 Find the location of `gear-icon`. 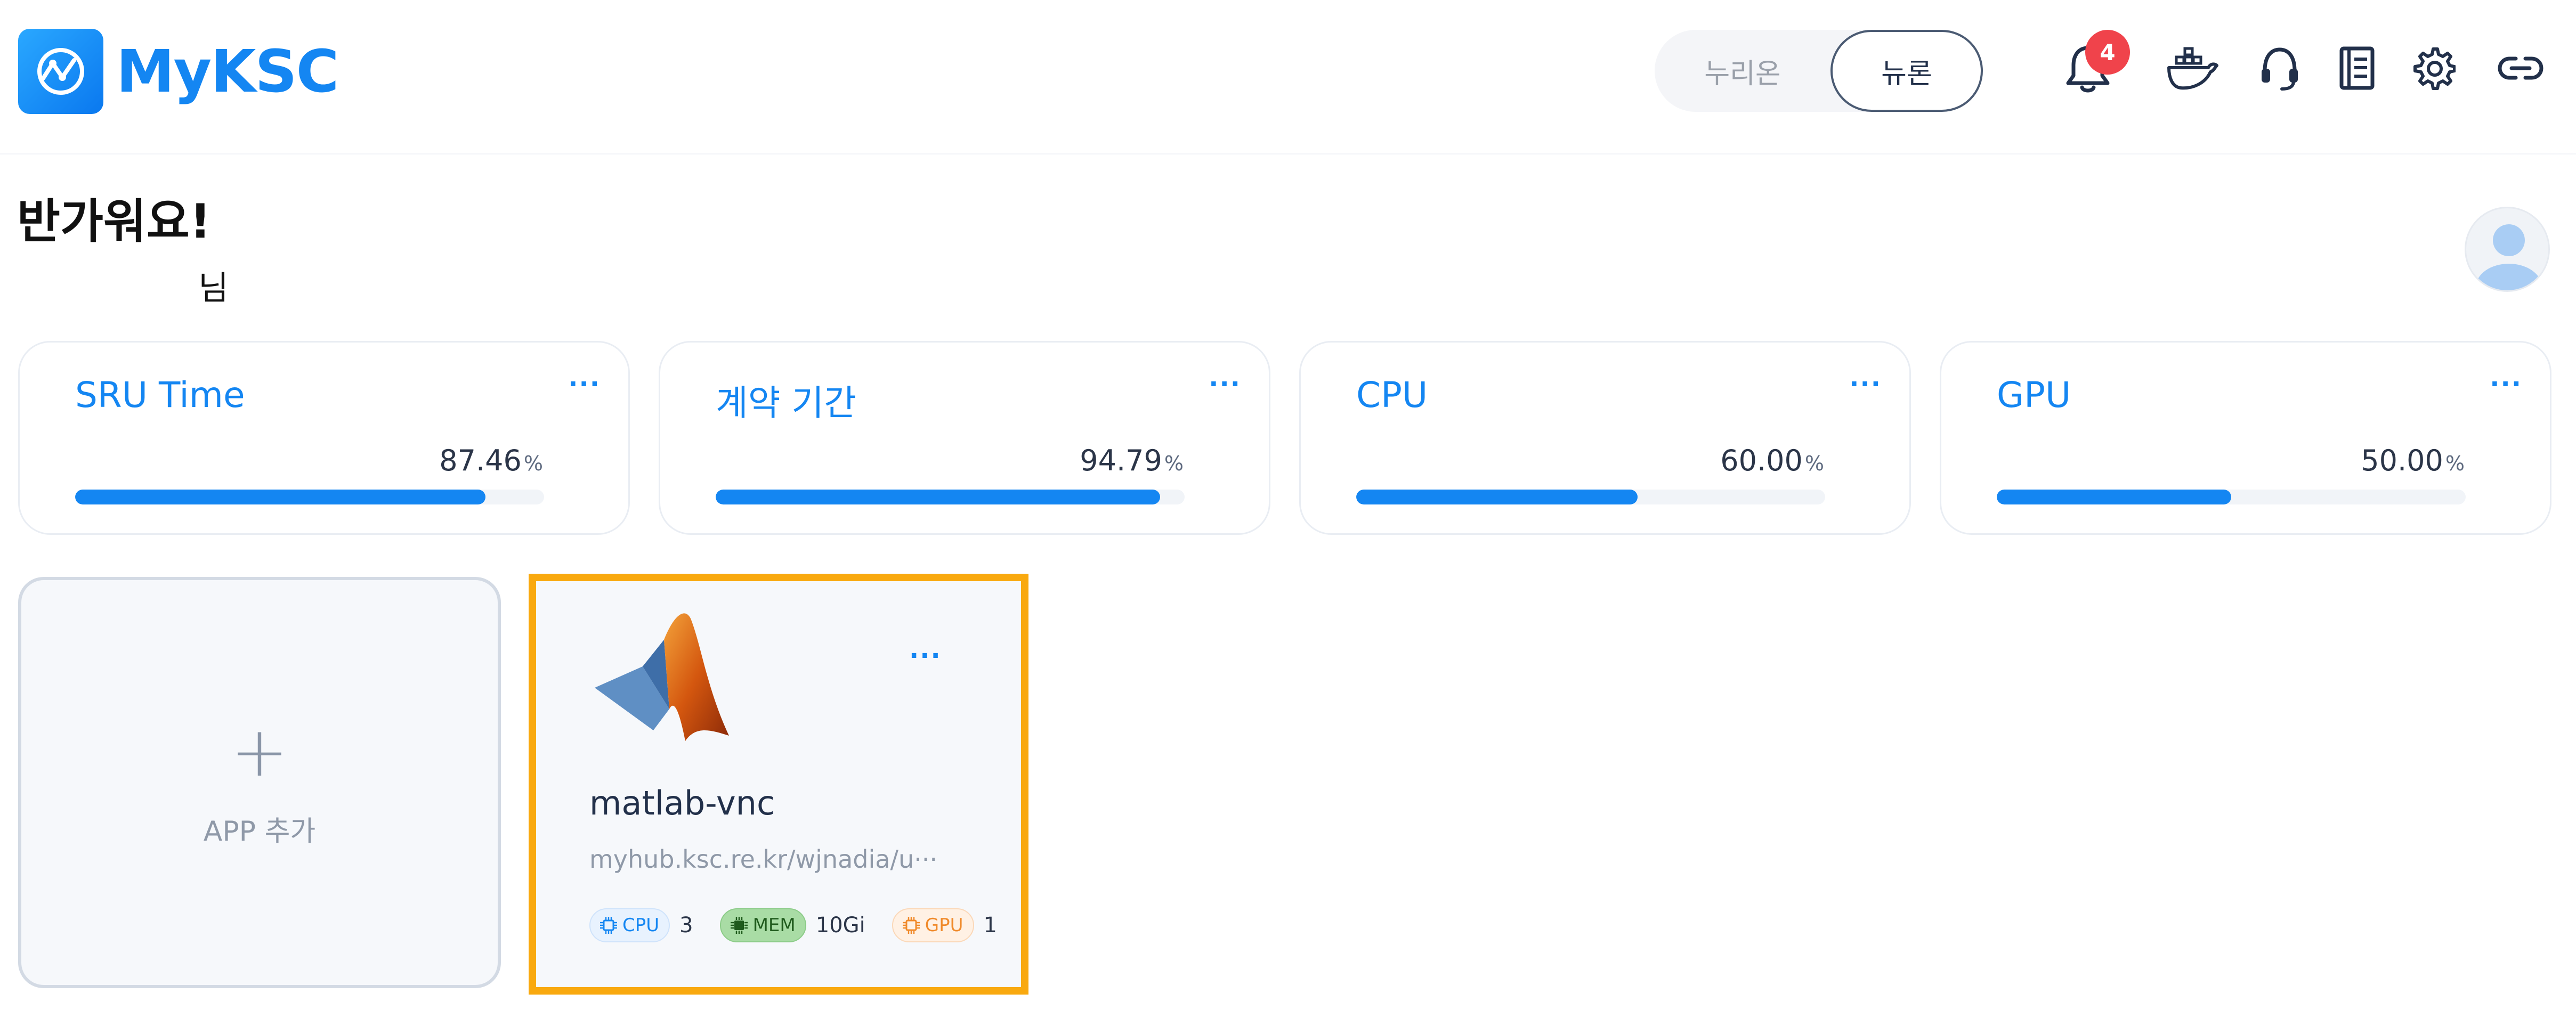

gear-icon is located at coordinates (2433, 68).